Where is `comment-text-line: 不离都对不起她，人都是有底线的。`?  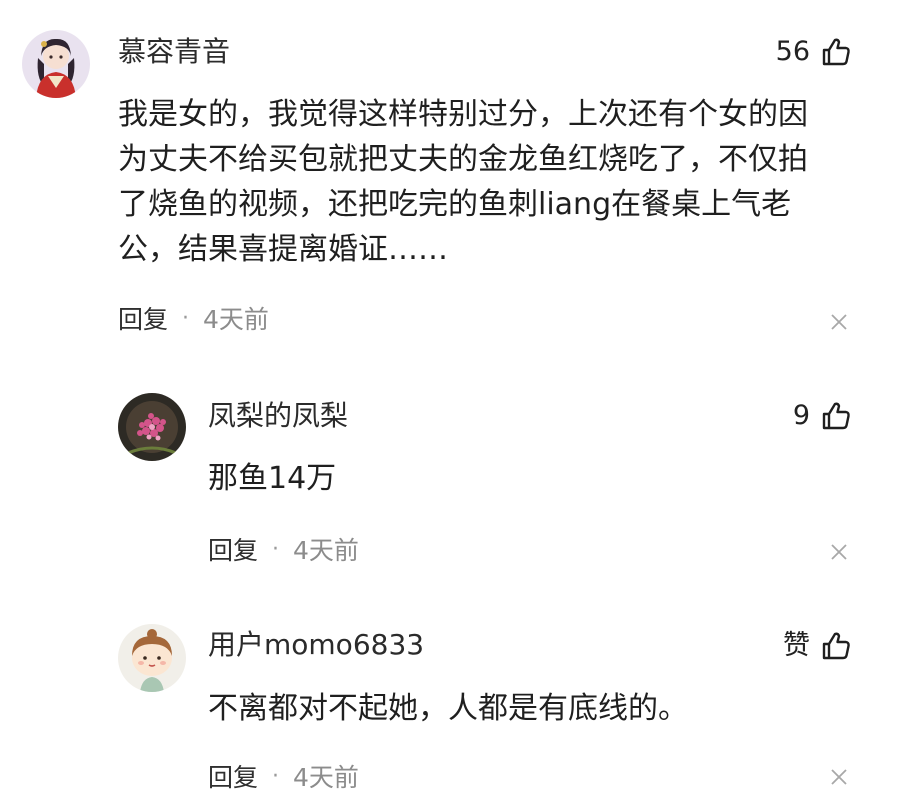
comment-text-line: 不离都对不起她，人都是有底线的。 is located at coordinates (448, 708).